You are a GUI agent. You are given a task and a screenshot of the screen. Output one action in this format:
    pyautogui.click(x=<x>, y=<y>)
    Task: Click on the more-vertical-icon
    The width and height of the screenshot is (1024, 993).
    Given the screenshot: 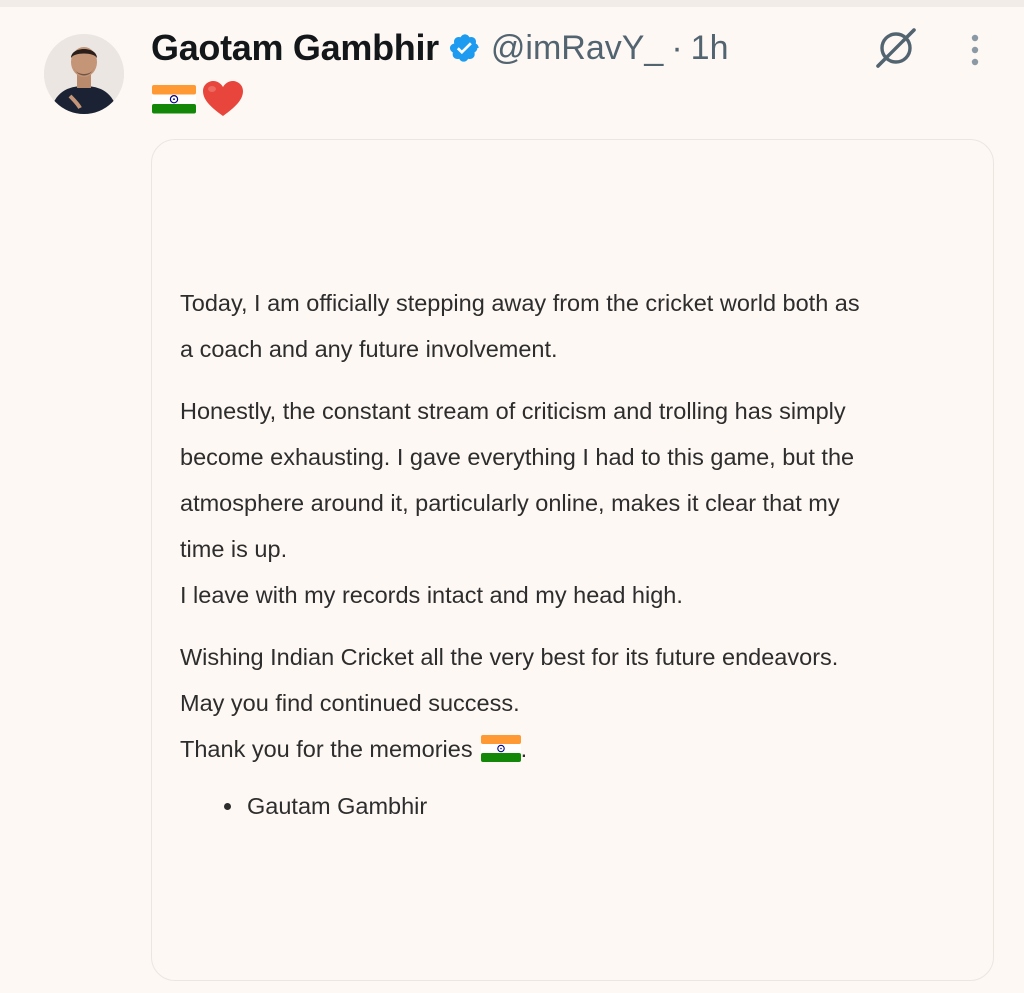 What is the action you would take?
    pyautogui.click(x=975, y=52)
    